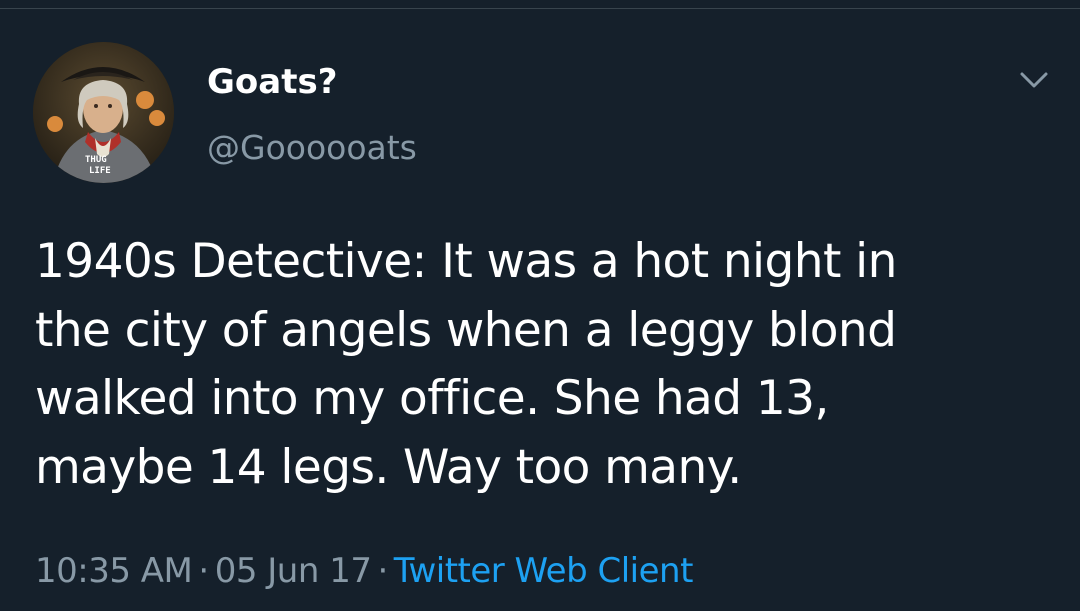 The height and width of the screenshot is (611, 1080). I want to click on tweet-line: maybe 14 legs. Way too many., so click(388, 467).